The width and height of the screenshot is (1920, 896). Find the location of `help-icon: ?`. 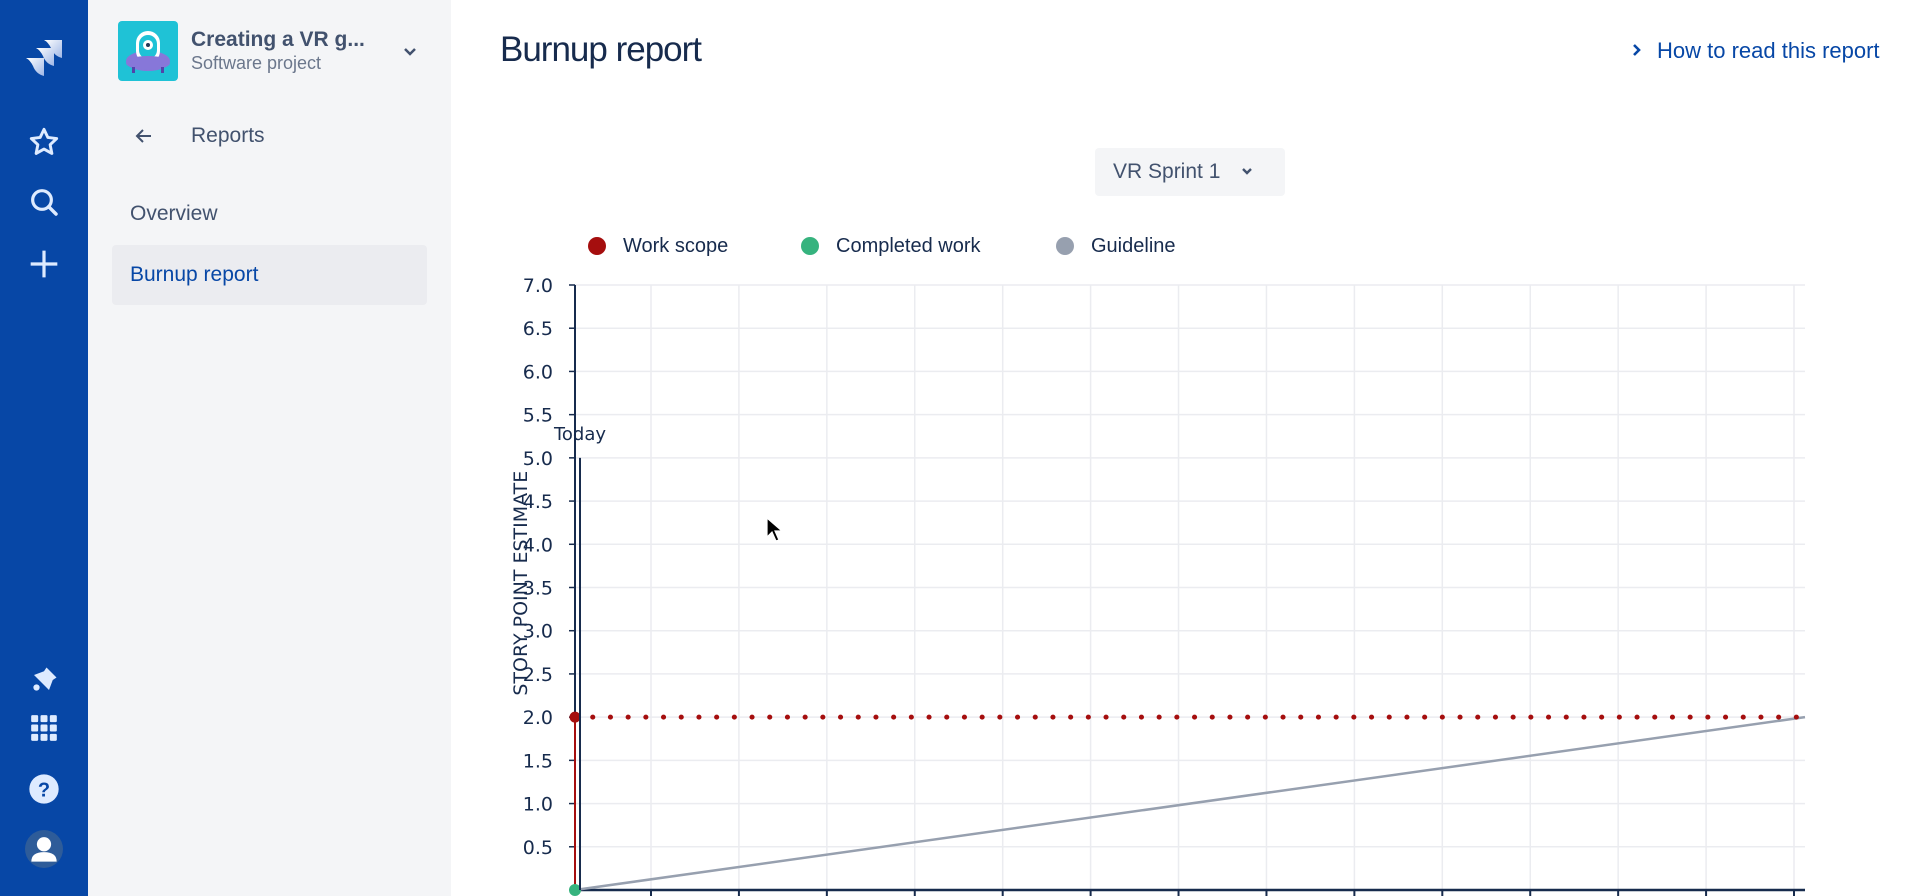

help-icon: ? is located at coordinates (44, 789).